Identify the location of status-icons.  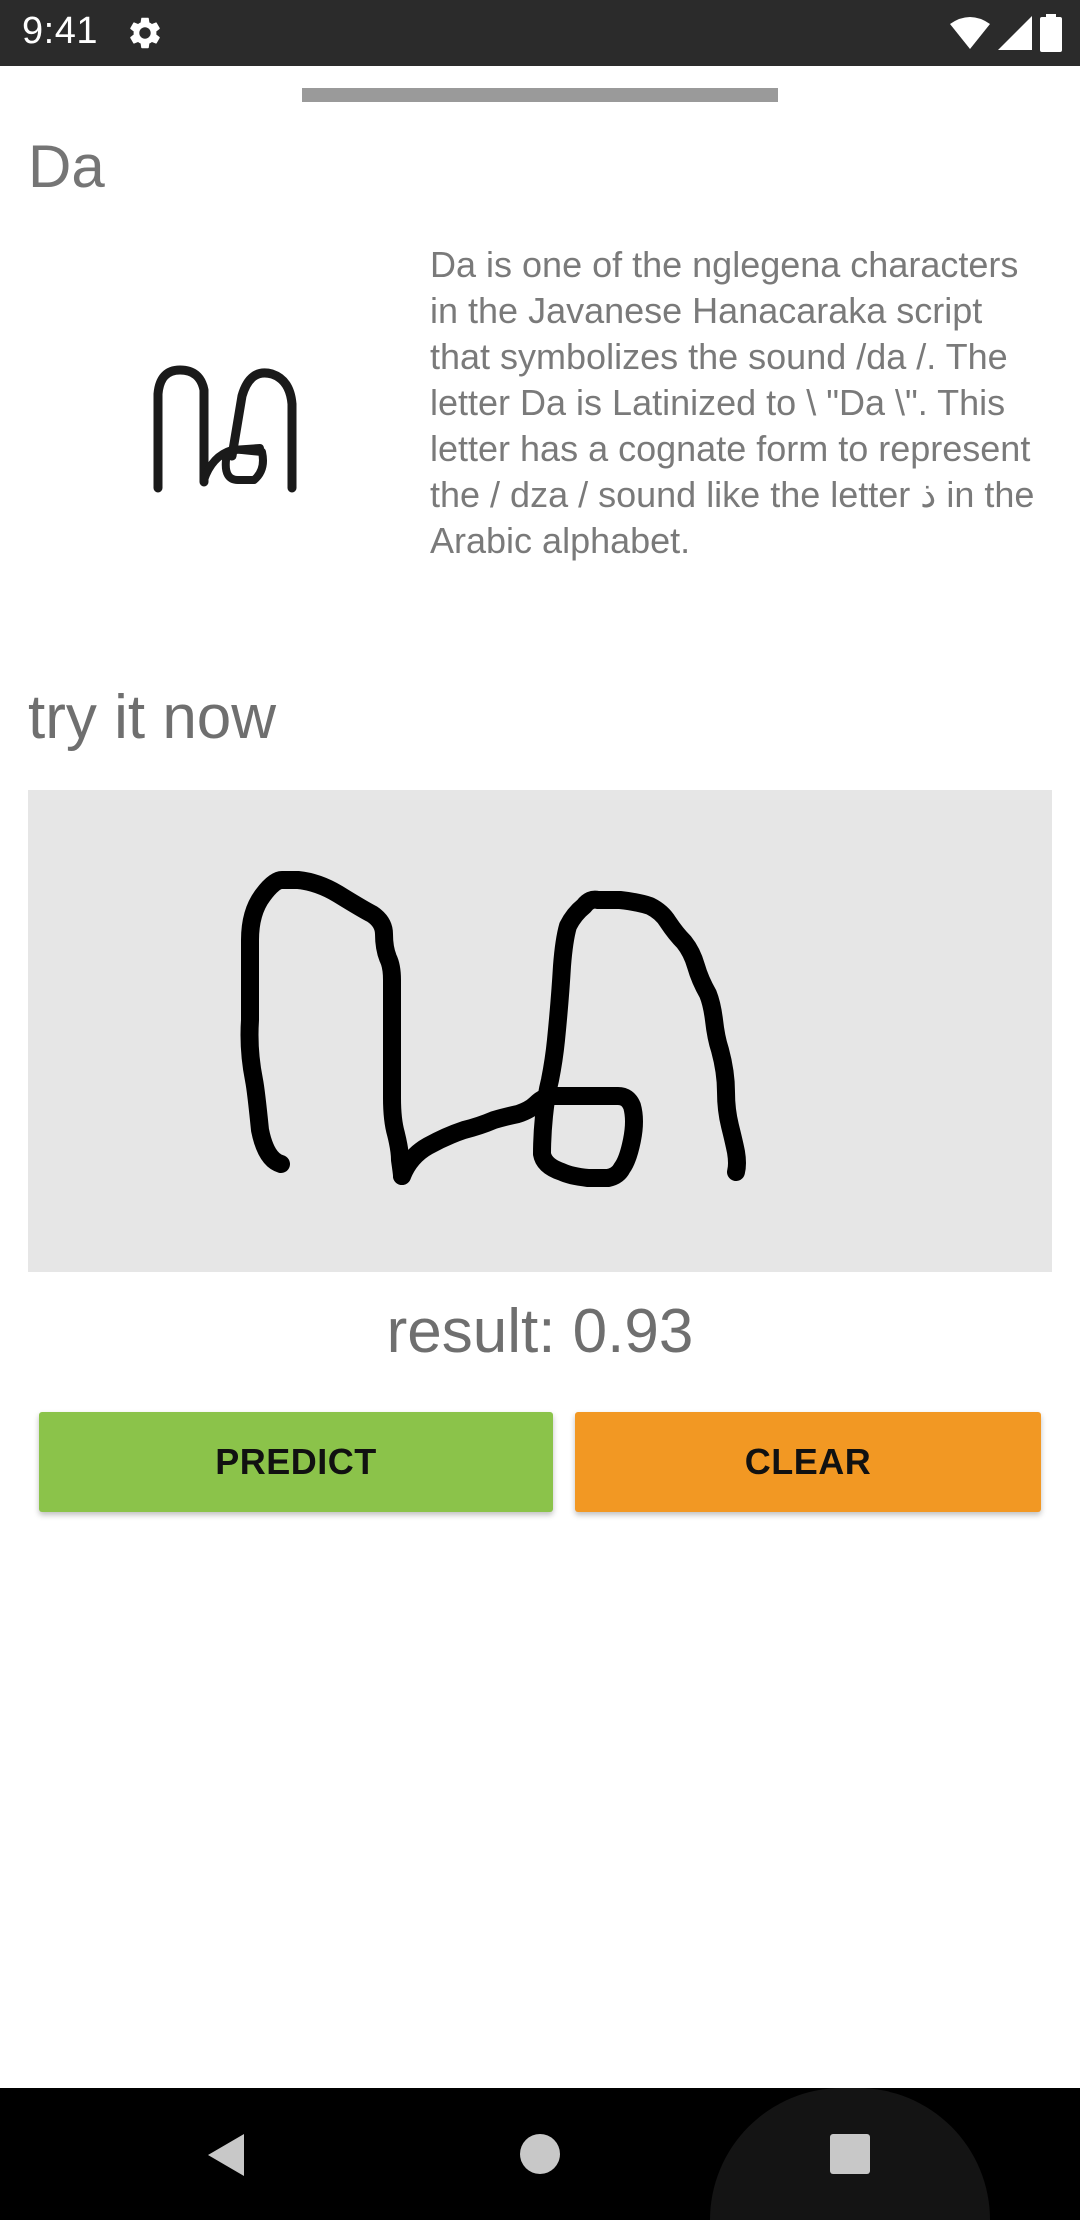
(1006, 33).